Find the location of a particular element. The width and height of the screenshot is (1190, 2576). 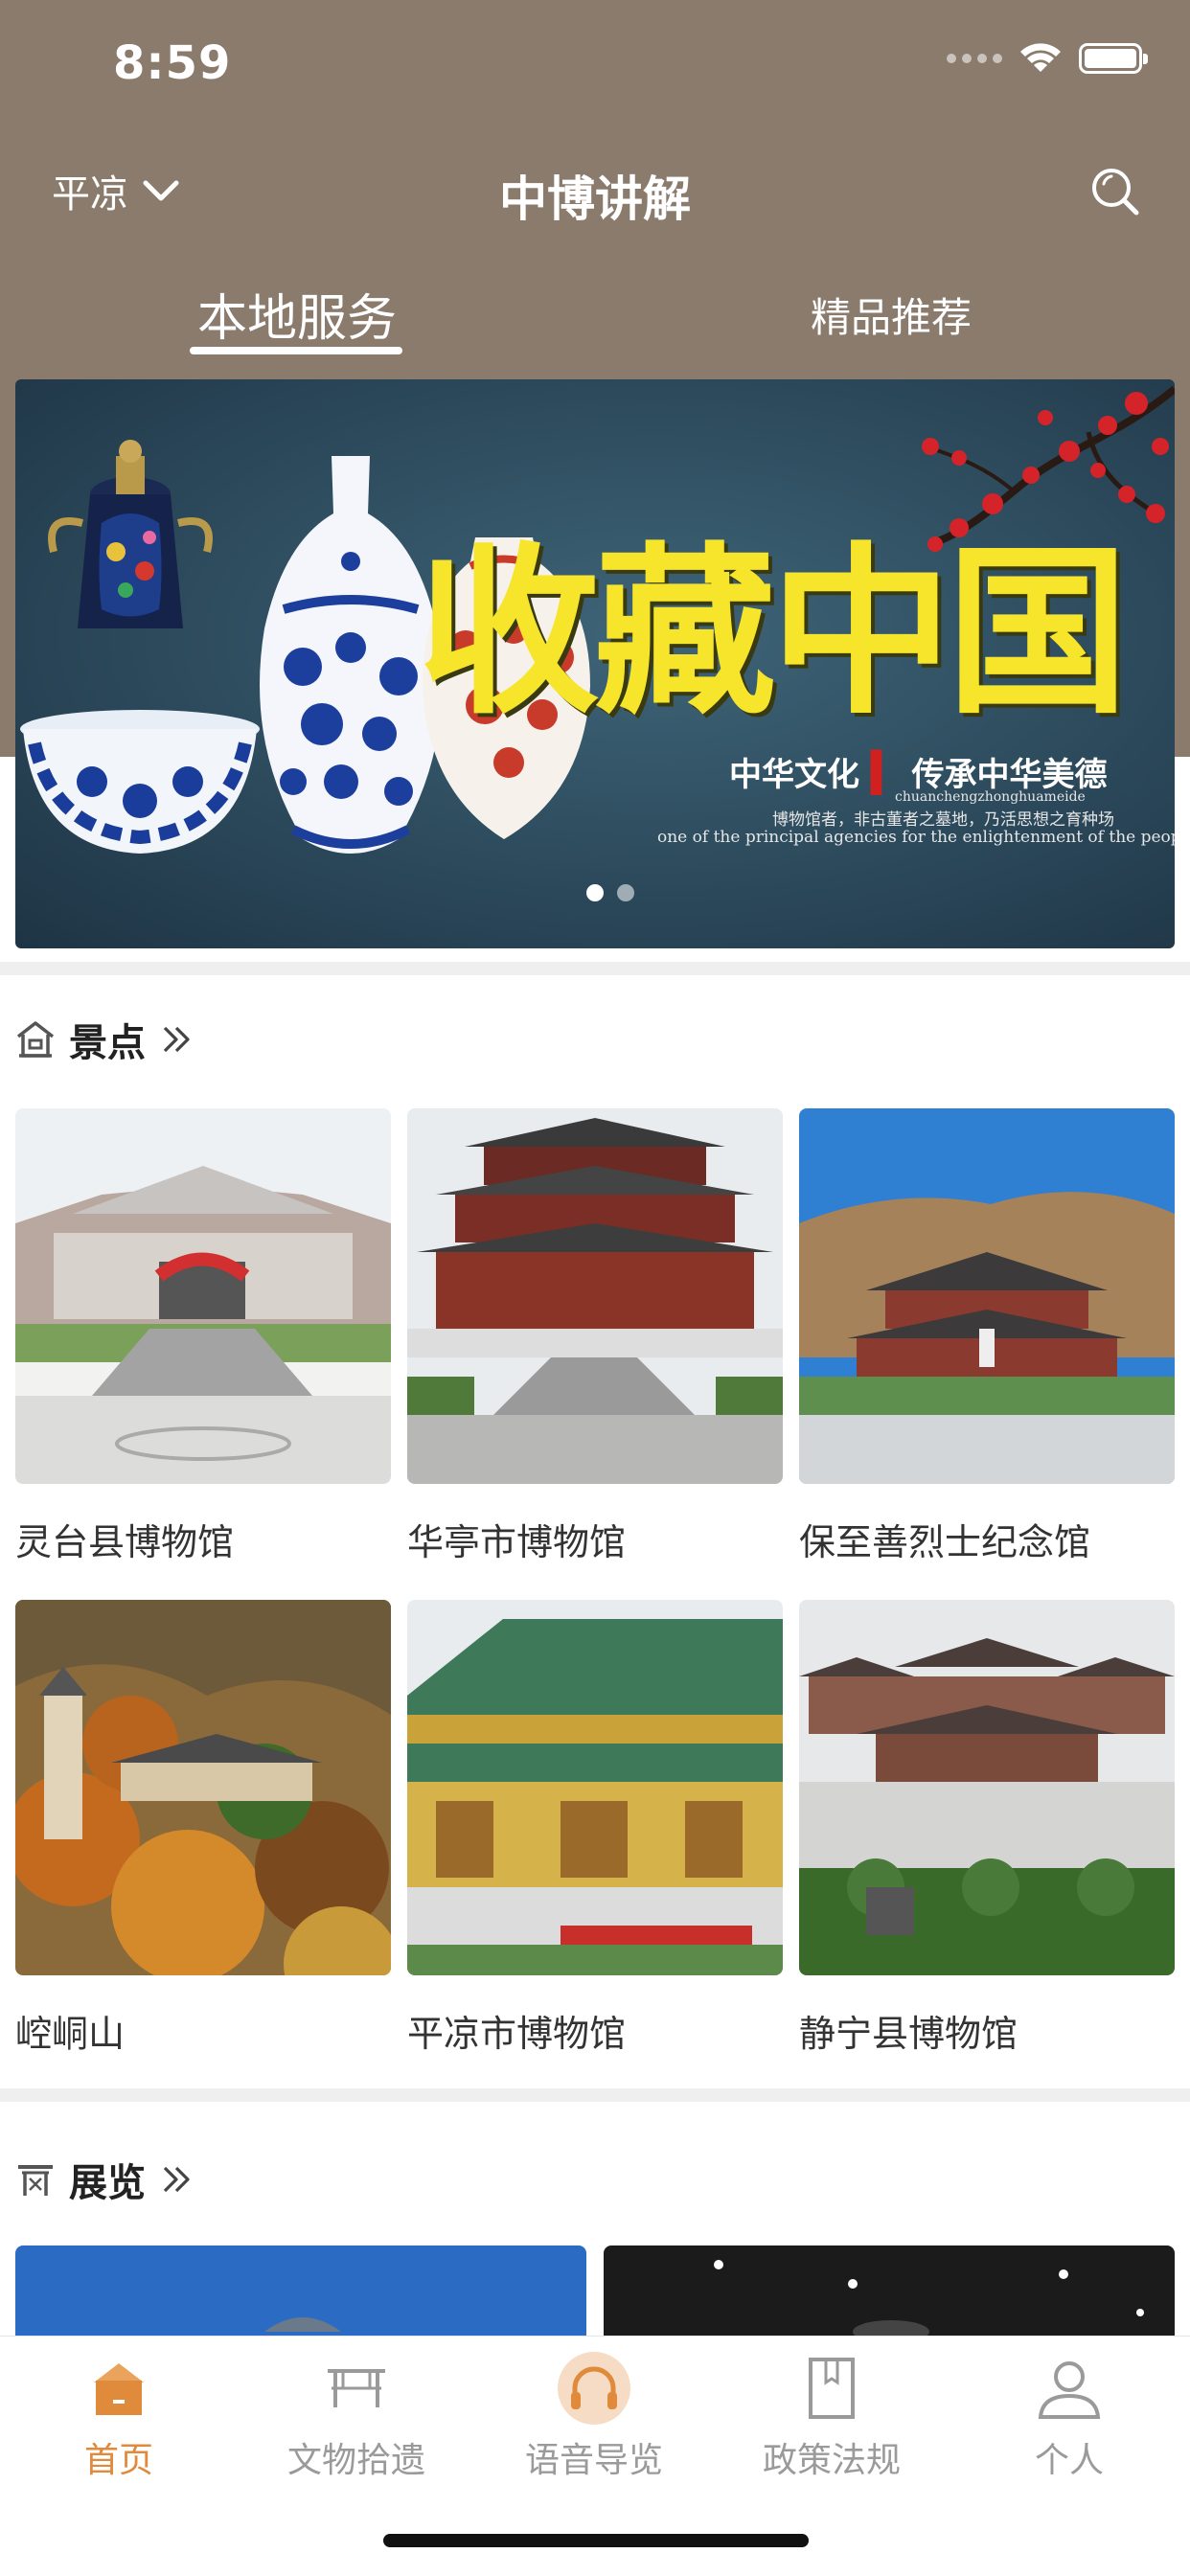

scenic-section-header: 景点 is located at coordinates (105, 1039).